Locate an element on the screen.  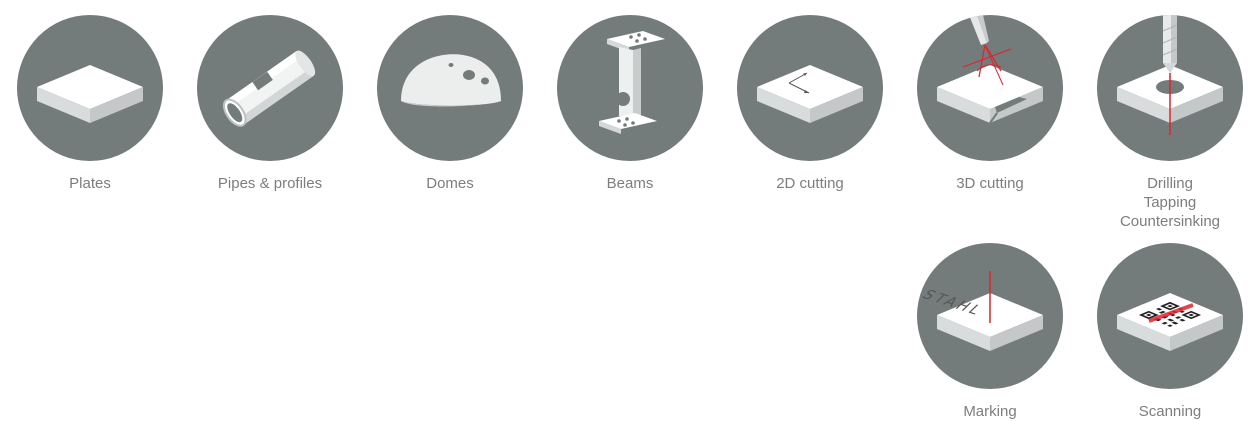
category-plates: Plates is located at coordinates (90, 104).